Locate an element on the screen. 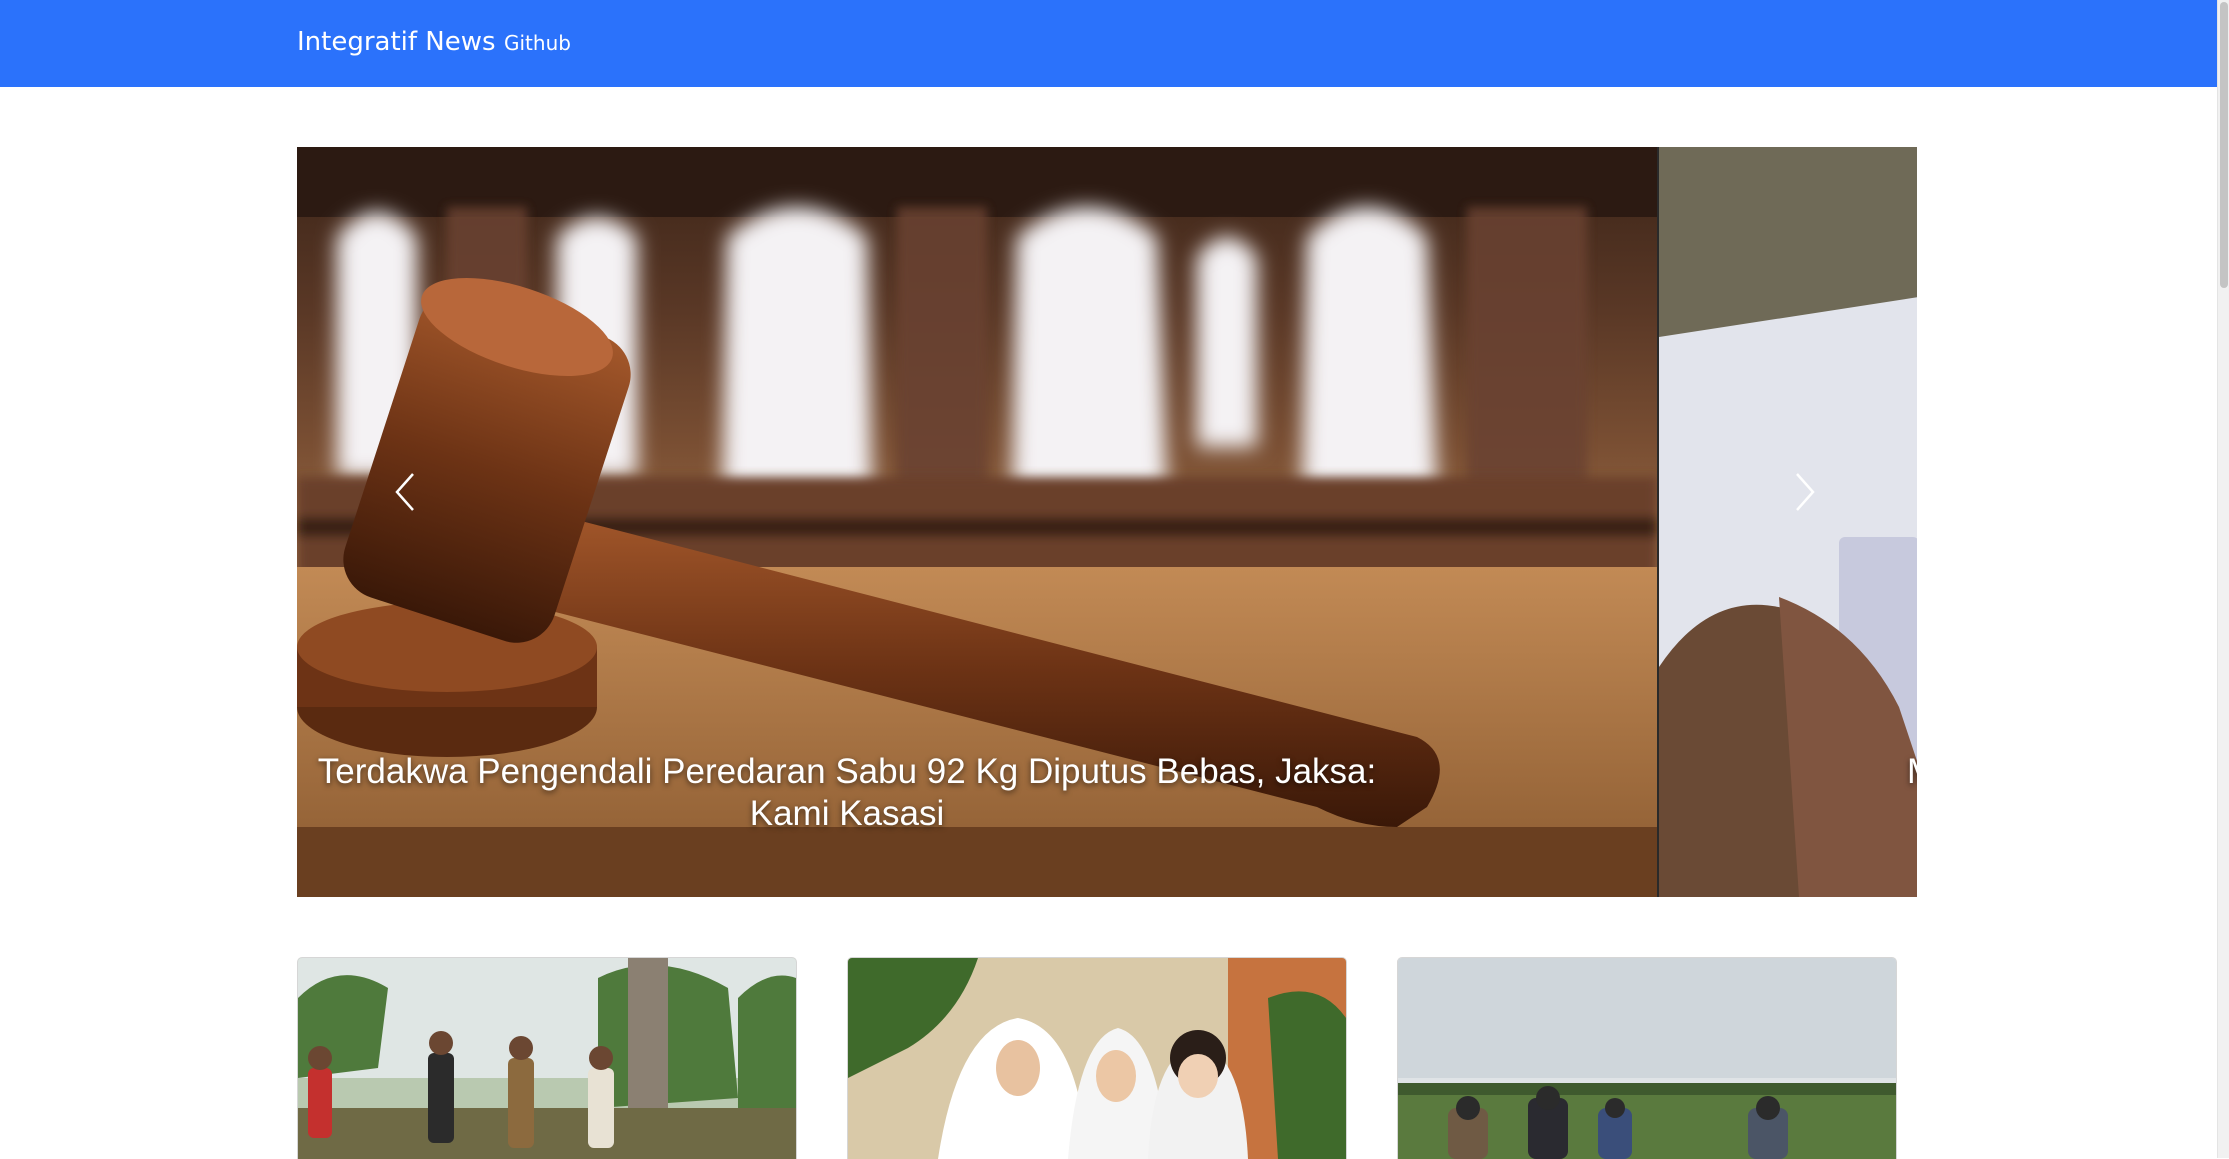  carousel-next-button is located at coordinates (1805, 492).